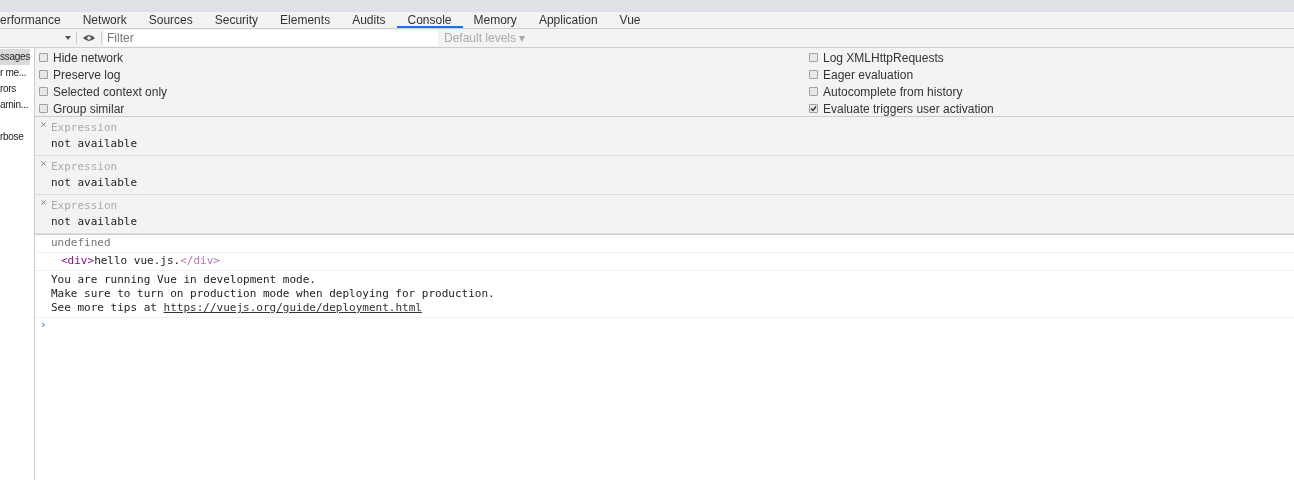 Image resolution: width=1294 pixels, height=480 pixels. What do you see at coordinates (68, 38) in the screenshot?
I see `dropdown-arrow-icon` at bounding box center [68, 38].